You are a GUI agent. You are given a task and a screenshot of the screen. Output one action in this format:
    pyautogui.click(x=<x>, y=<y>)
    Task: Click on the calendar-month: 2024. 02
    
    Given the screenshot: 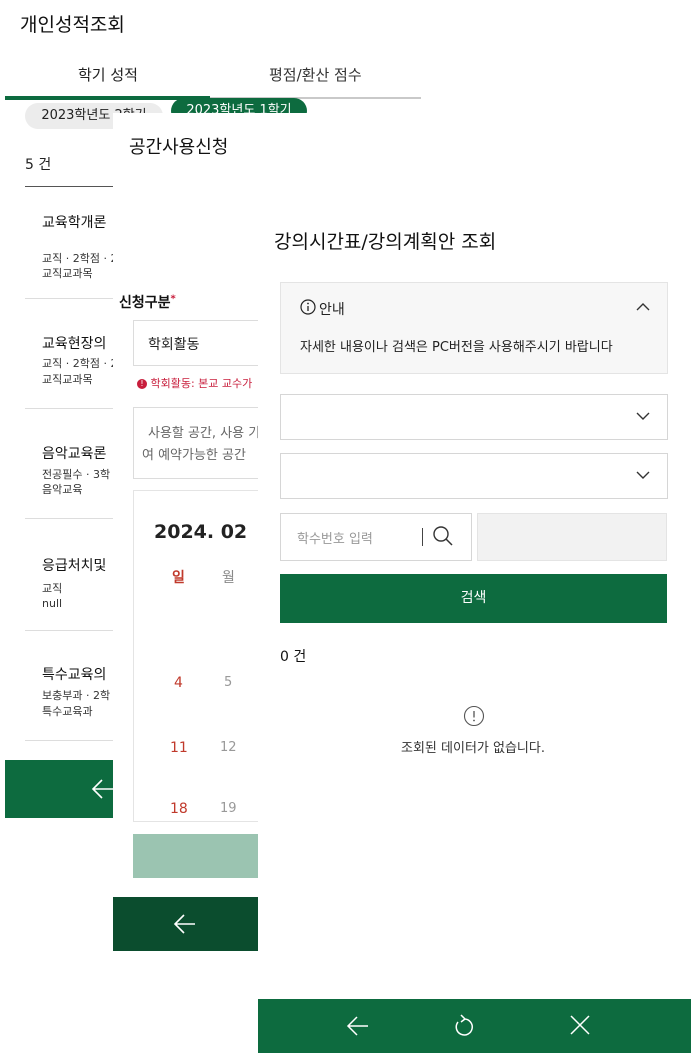 What is the action you would take?
    pyautogui.click(x=201, y=532)
    